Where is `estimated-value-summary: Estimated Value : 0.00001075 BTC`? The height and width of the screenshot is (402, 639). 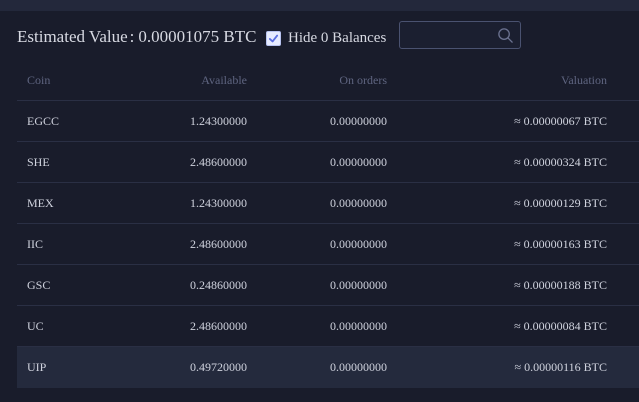
estimated-value-summary: Estimated Value : 0.00001075 BTC is located at coordinates (136, 37).